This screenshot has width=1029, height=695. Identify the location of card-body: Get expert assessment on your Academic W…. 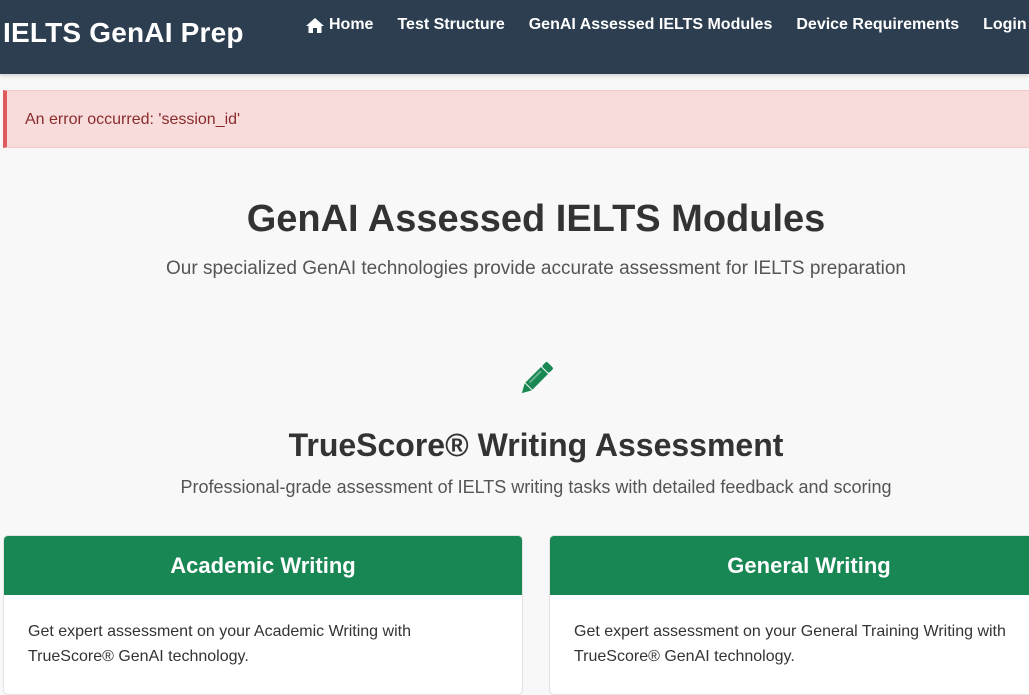
(219, 644).